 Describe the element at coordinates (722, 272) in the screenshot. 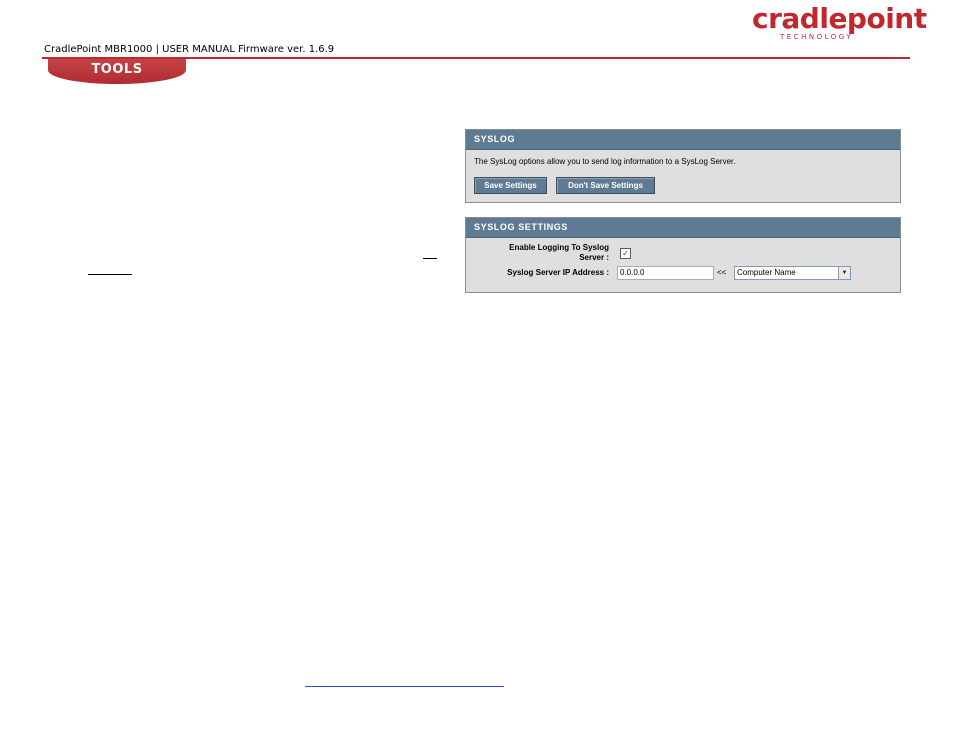

I see `copy-arrows: <<` at that location.